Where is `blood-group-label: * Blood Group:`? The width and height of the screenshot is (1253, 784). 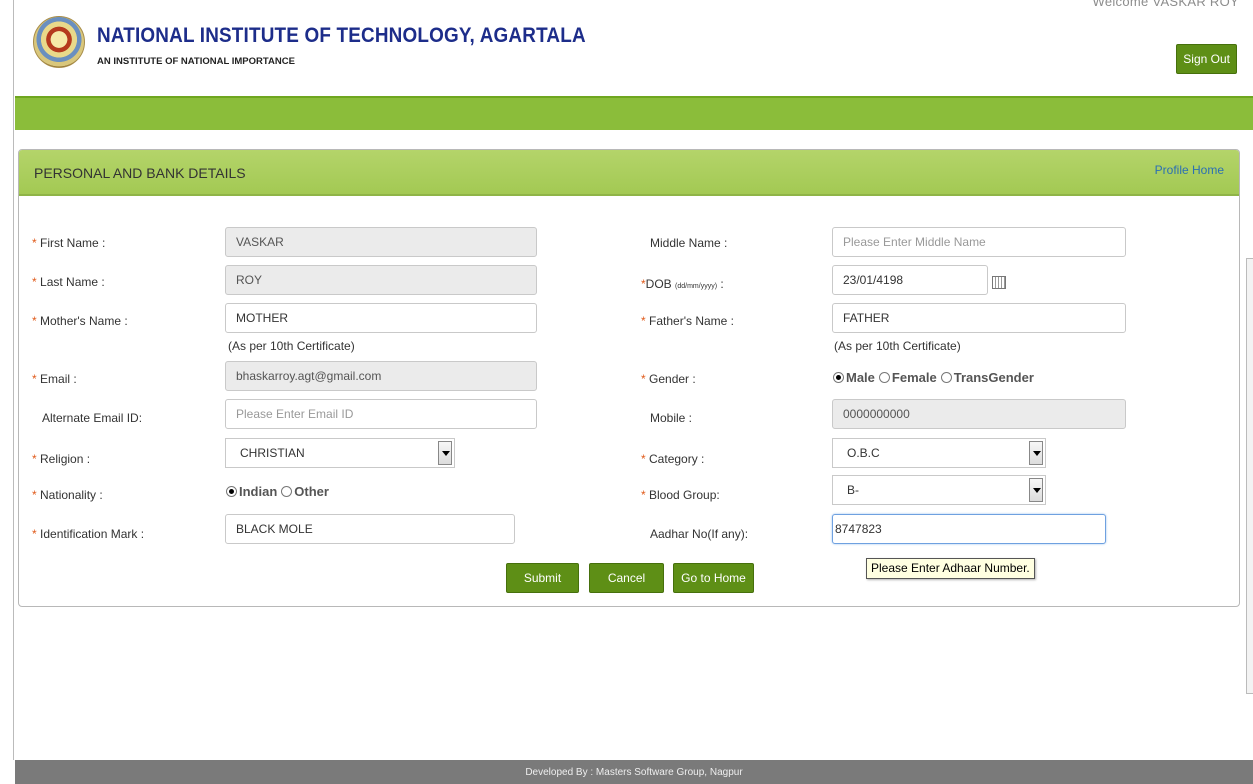 blood-group-label: * Blood Group: is located at coordinates (680, 495).